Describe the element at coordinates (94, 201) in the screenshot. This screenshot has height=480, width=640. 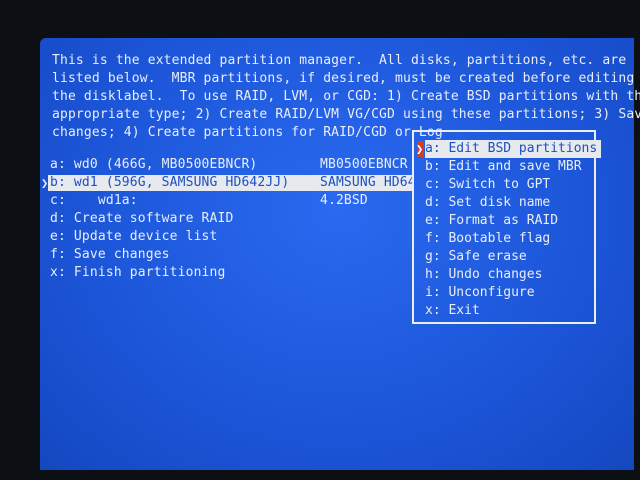
I see `list-item-wd1a: c: wd1a:` at that location.